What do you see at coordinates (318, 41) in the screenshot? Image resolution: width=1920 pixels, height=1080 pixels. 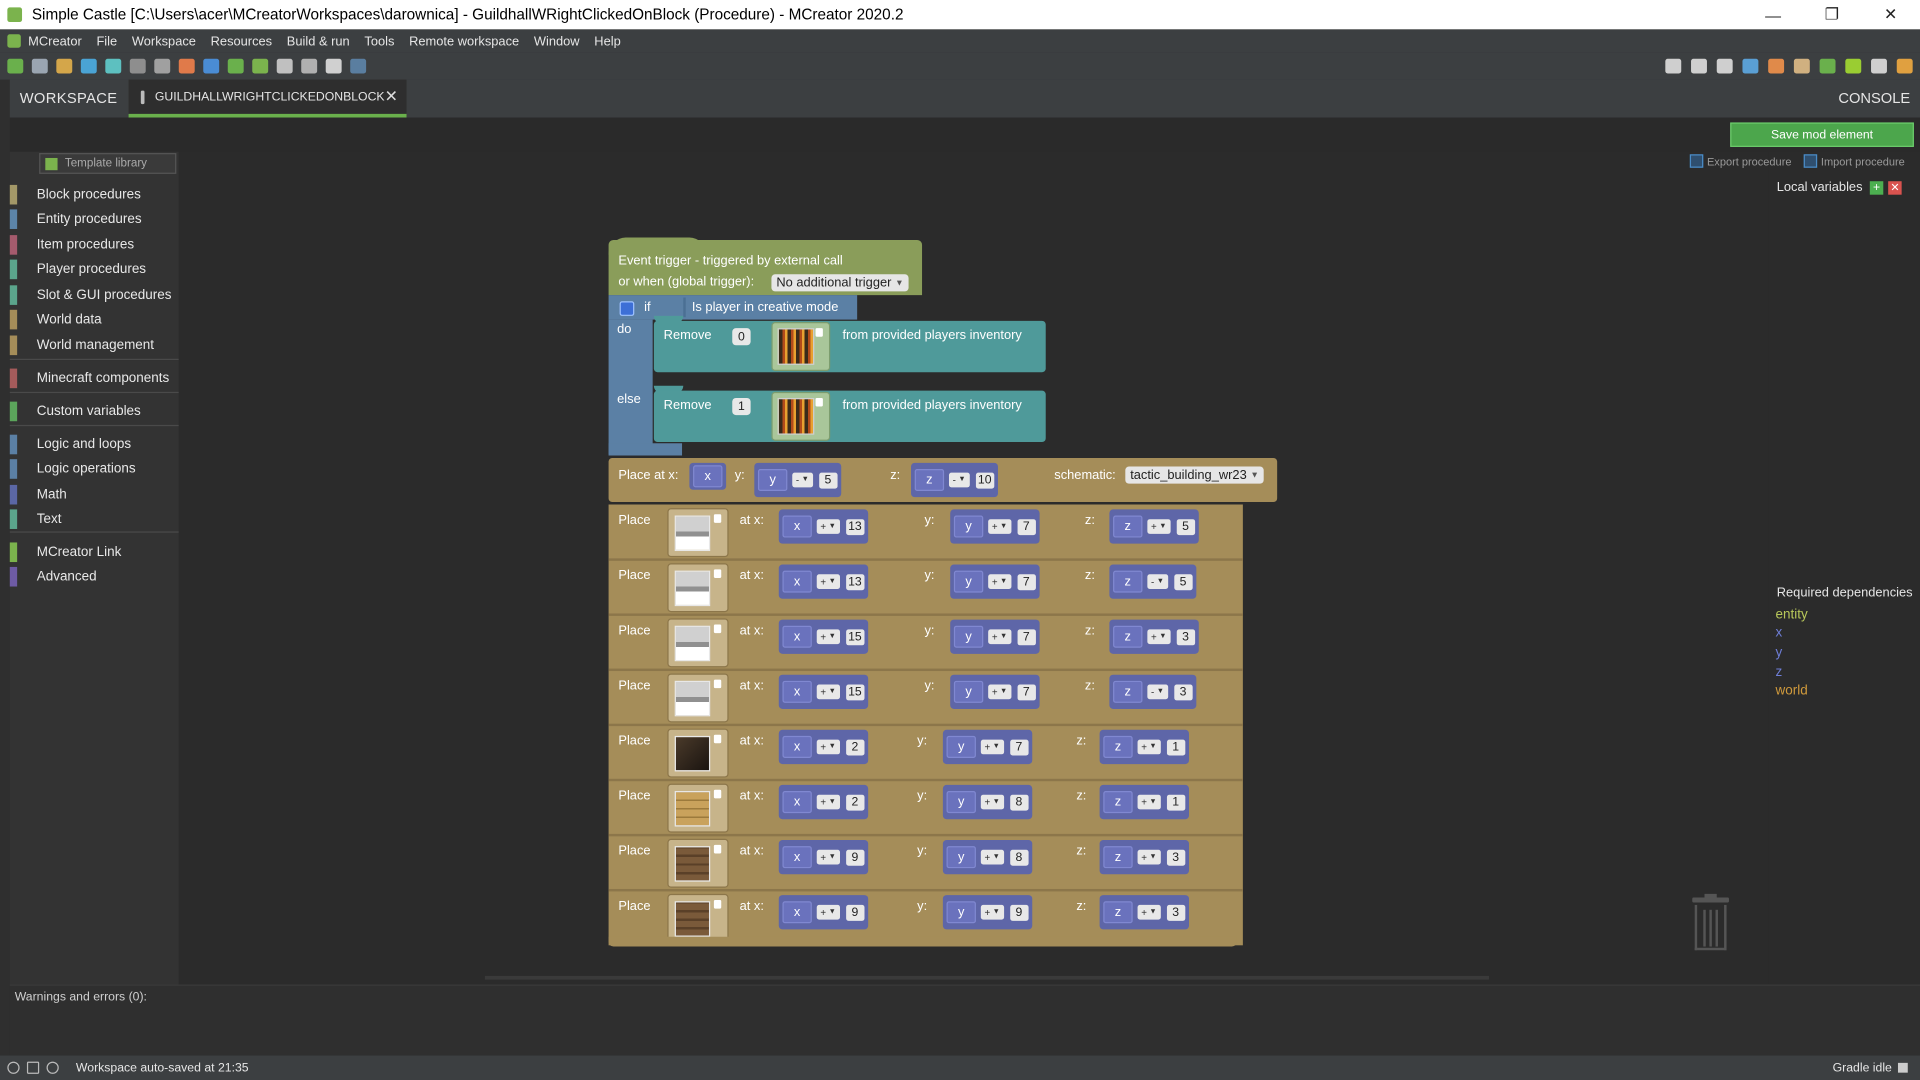 I see `menu-build-run: Build & run` at bounding box center [318, 41].